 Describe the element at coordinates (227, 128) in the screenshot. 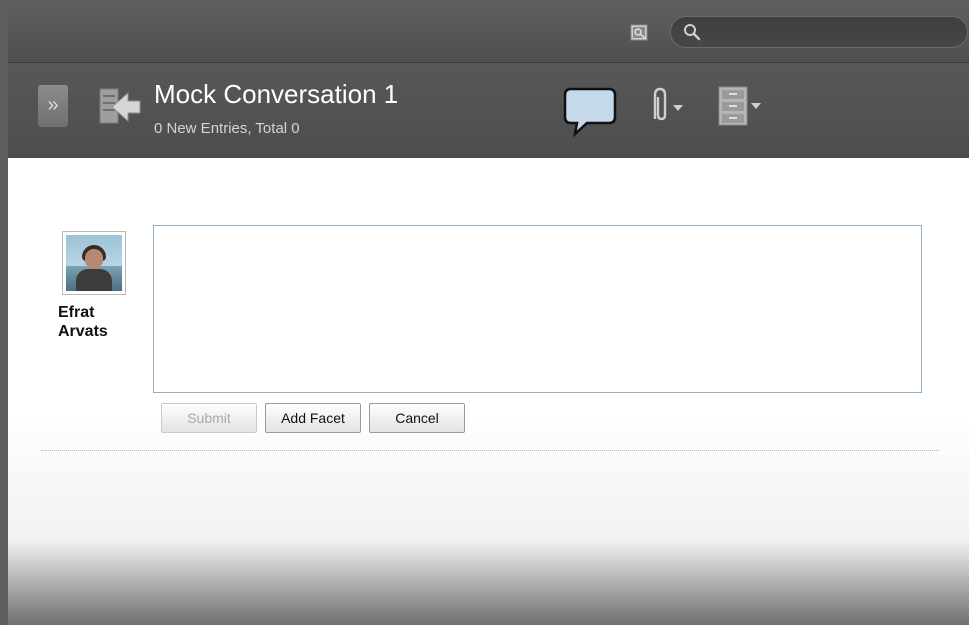

I see `conversation-subtitle: 0 New Entries, Total 0` at that location.